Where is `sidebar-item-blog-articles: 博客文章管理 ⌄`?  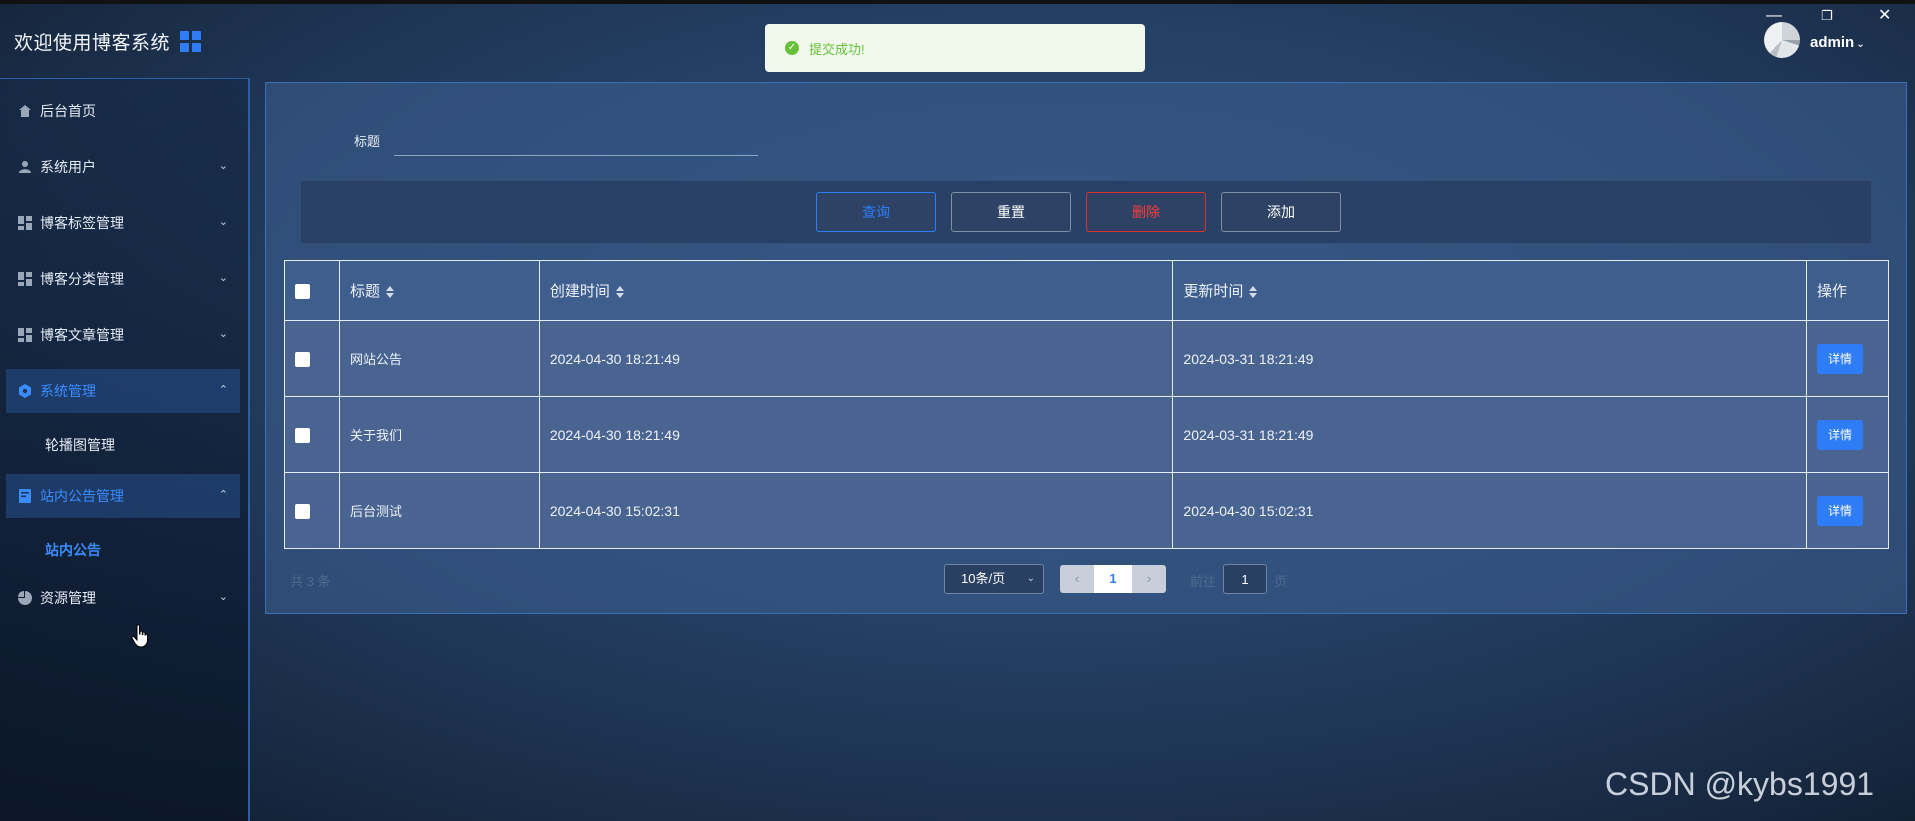
sidebar-item-blog-articles: 博客文章管理 ⌄ is located at coordinates (123, 335).